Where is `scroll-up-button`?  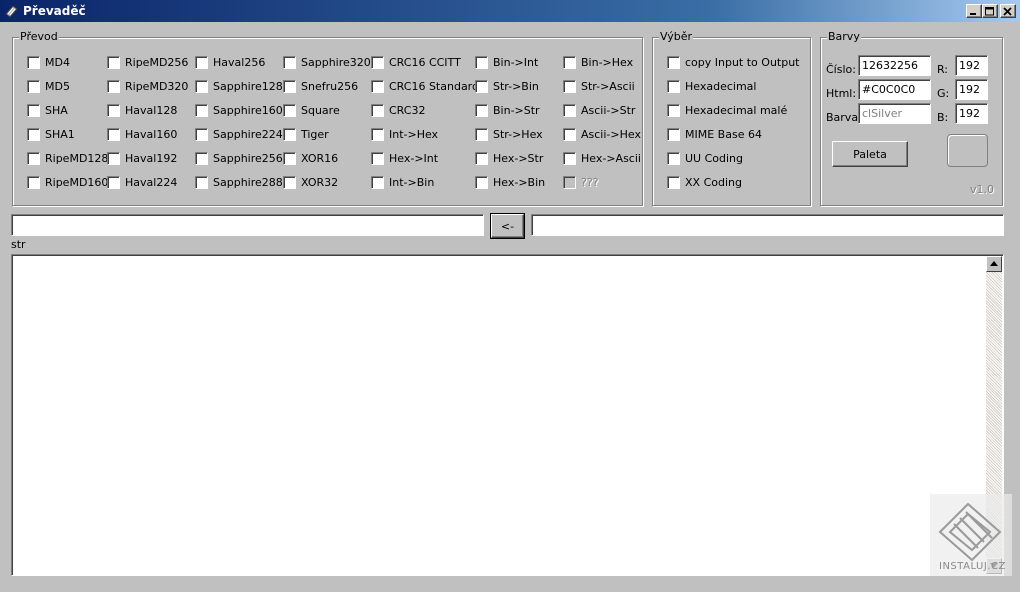 scroll-up-button is located at coordinates (994, 264).